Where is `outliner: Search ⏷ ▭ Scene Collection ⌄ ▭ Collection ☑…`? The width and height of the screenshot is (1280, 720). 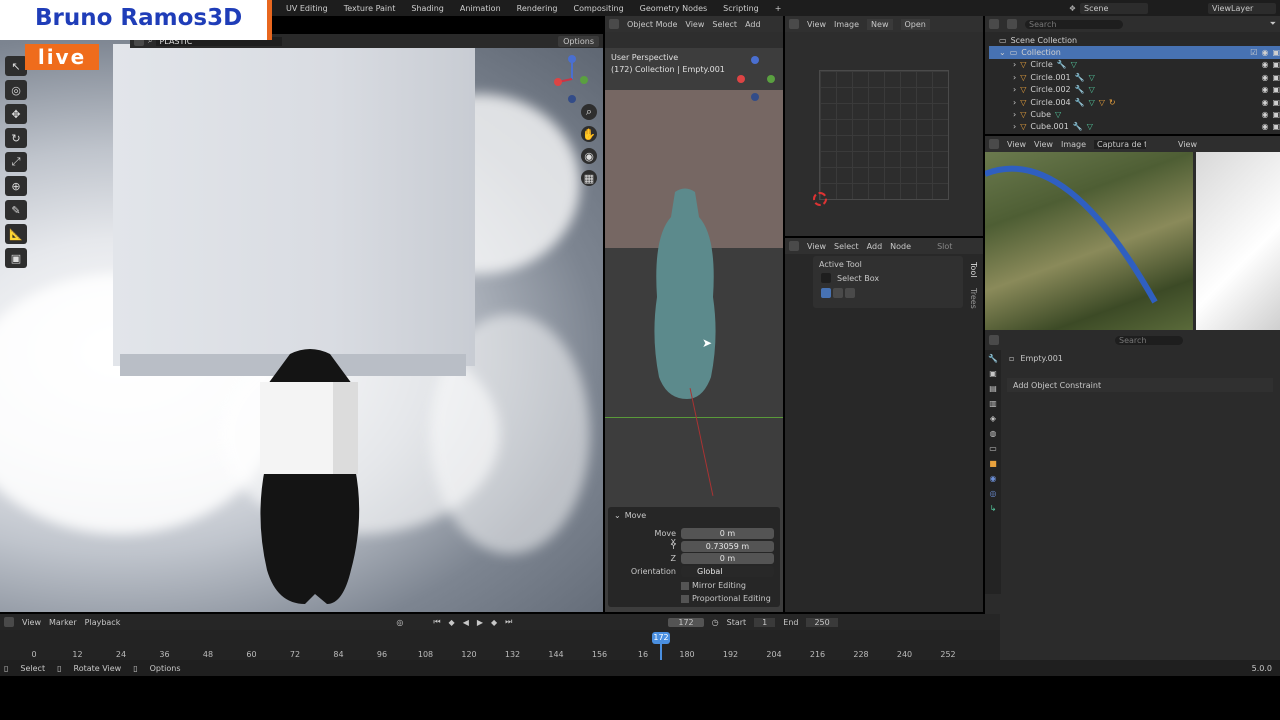
outliner: Search ⏷ ▭ Scene Collection ⌄ ▭ Collection ☑… is located at coordinates (1132, 75).